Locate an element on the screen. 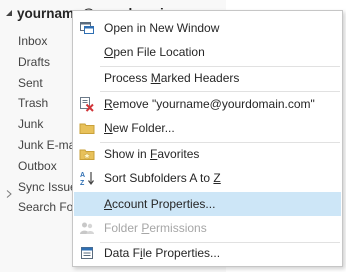 This screenshot has width=346, height=272. menu-item-process-marked-headers: Process Marked Headers is located at coordinates (207, 78).